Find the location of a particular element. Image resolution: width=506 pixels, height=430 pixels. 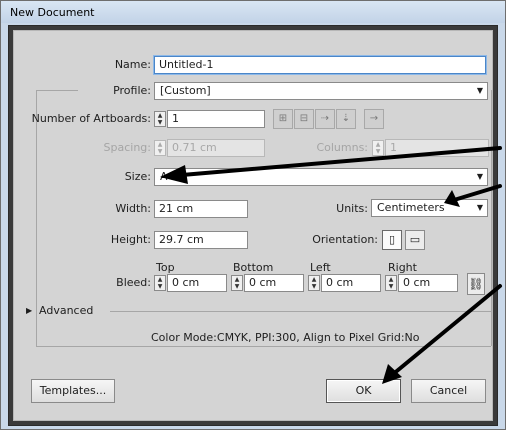

landscape-orientation-icon: ▭ is located at coordinates (415, 240).